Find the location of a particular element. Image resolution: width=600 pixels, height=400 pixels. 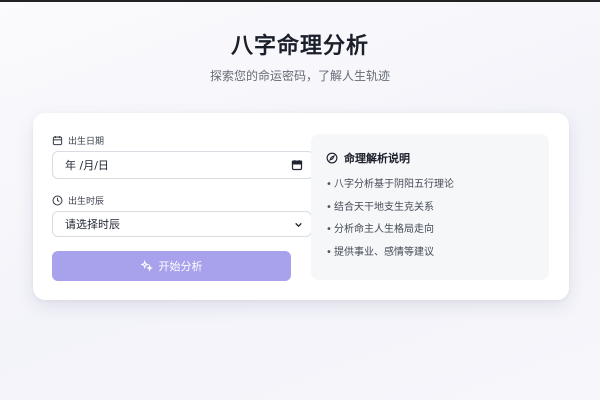

info-title: 命理解析说明 is located at coordinates (368, 158).